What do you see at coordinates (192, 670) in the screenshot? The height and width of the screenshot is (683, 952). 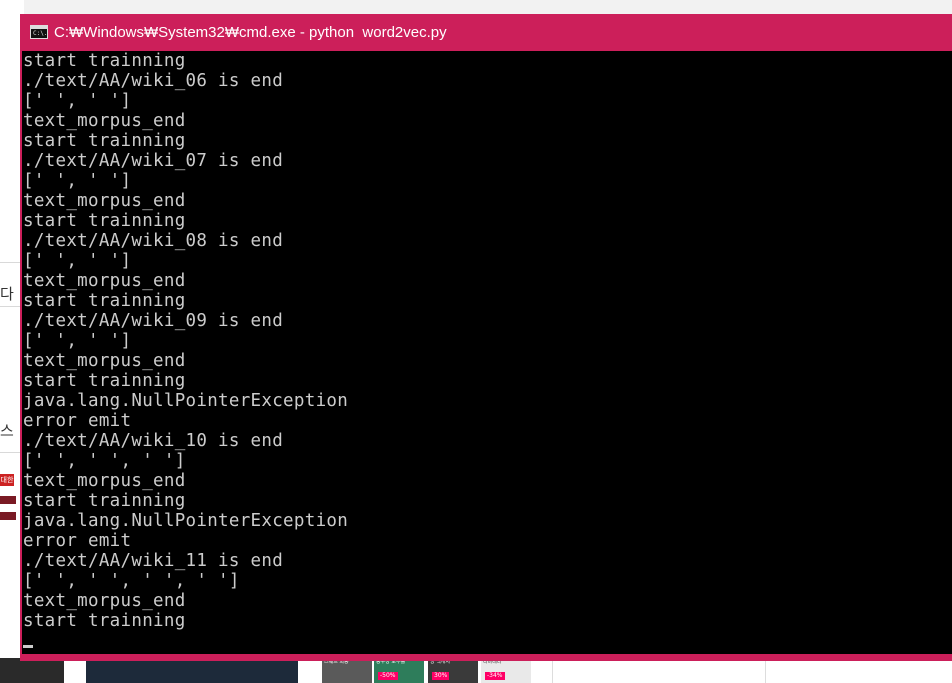 I see `background-image-strip` at bounding box center [192, 670].